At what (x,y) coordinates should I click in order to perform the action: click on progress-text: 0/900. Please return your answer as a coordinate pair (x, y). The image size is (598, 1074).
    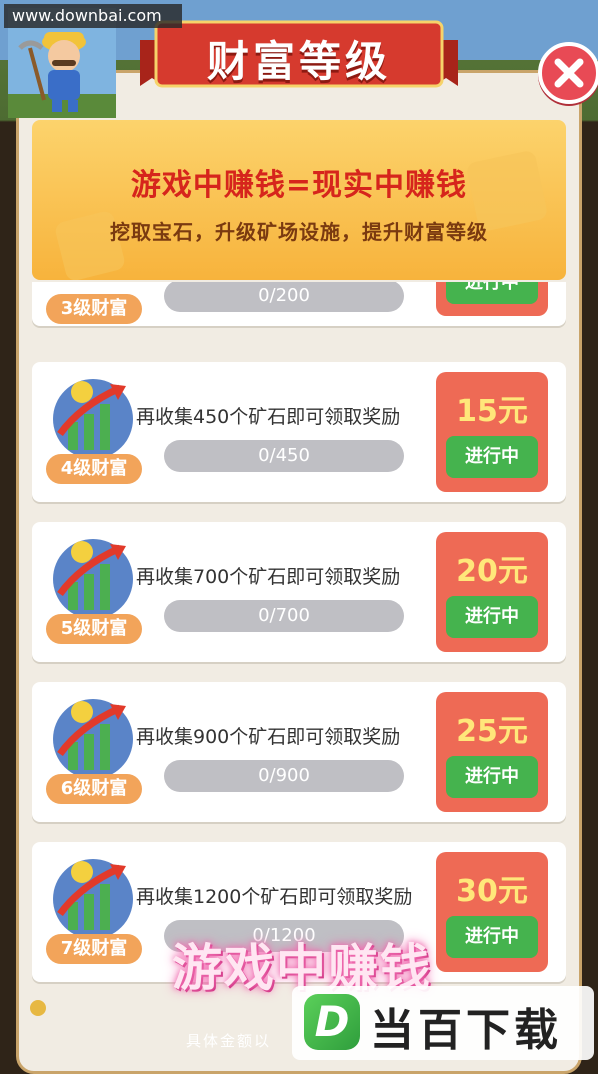
    Looking at the image, I should click on (284, 775).